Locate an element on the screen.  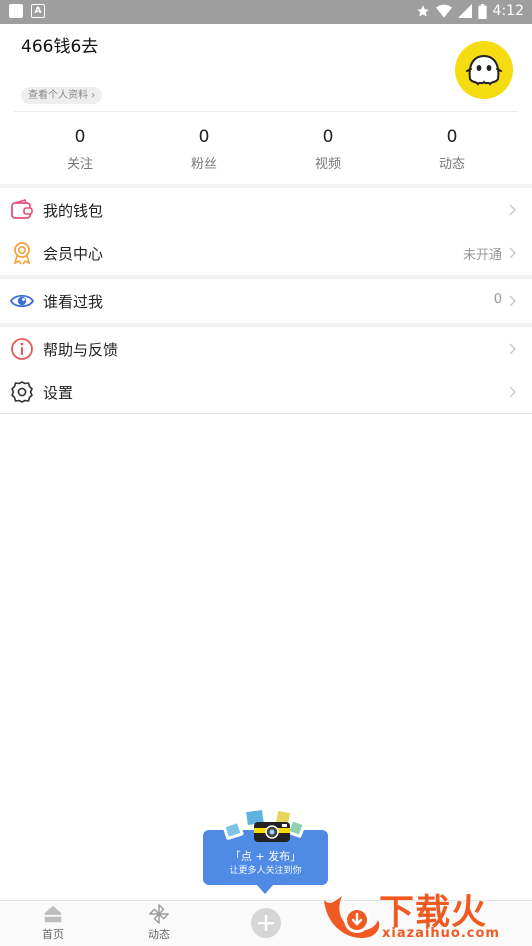
signal-icon is located at coordinates (464, 11).